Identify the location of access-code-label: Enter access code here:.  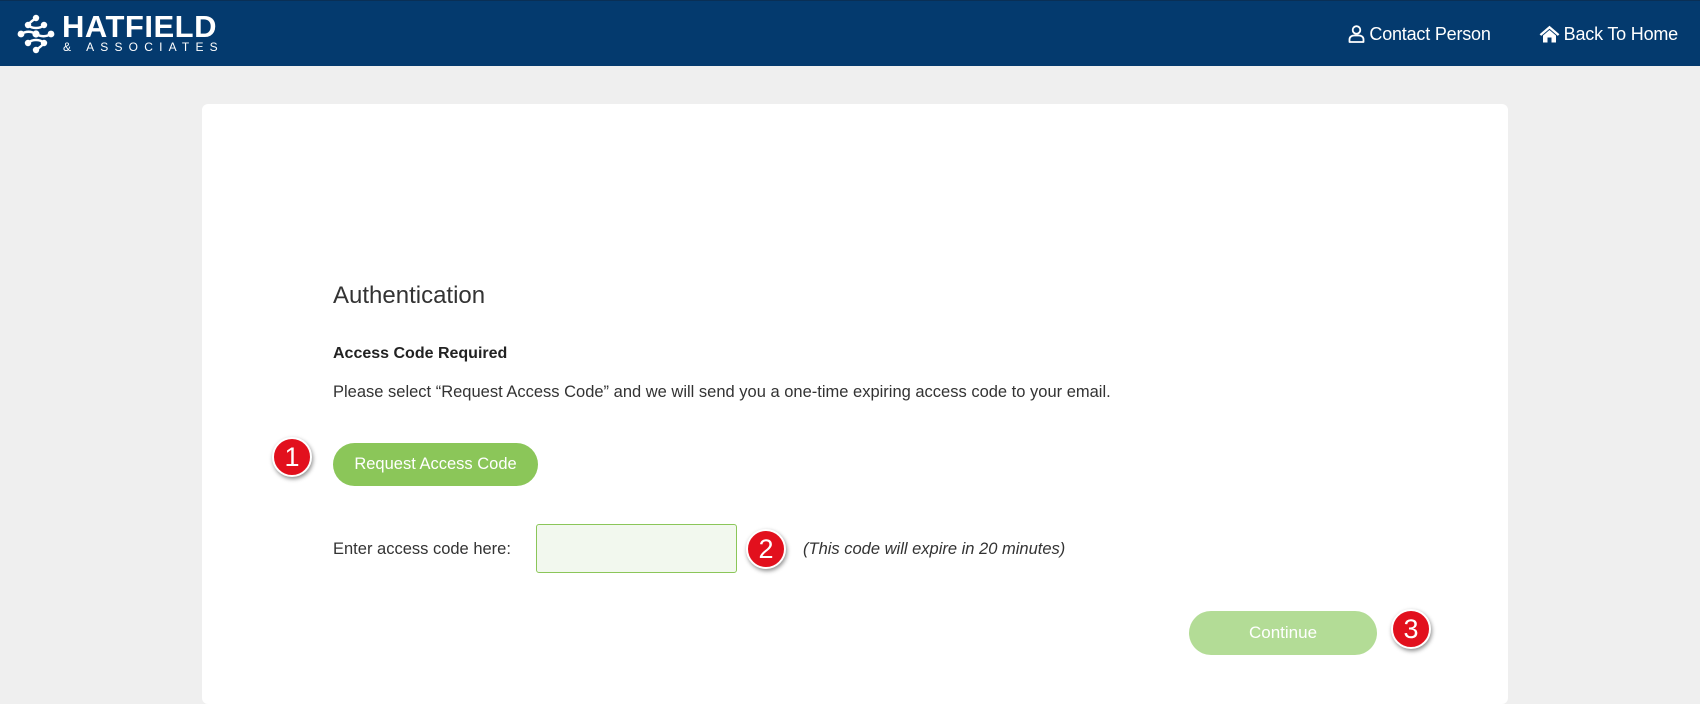
(422, 549).